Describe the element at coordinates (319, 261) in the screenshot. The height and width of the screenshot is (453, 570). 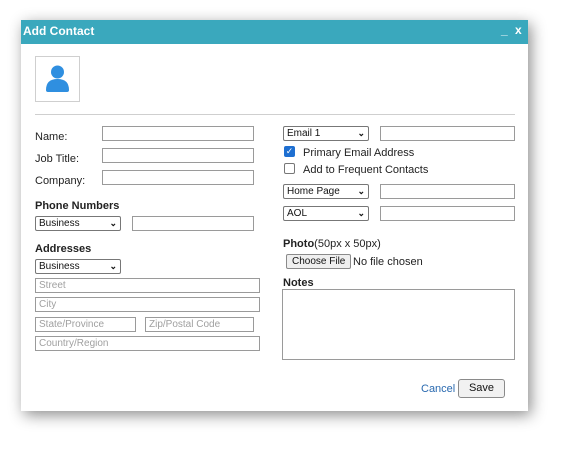
I see `choose-file-button: Choose File` at that location.